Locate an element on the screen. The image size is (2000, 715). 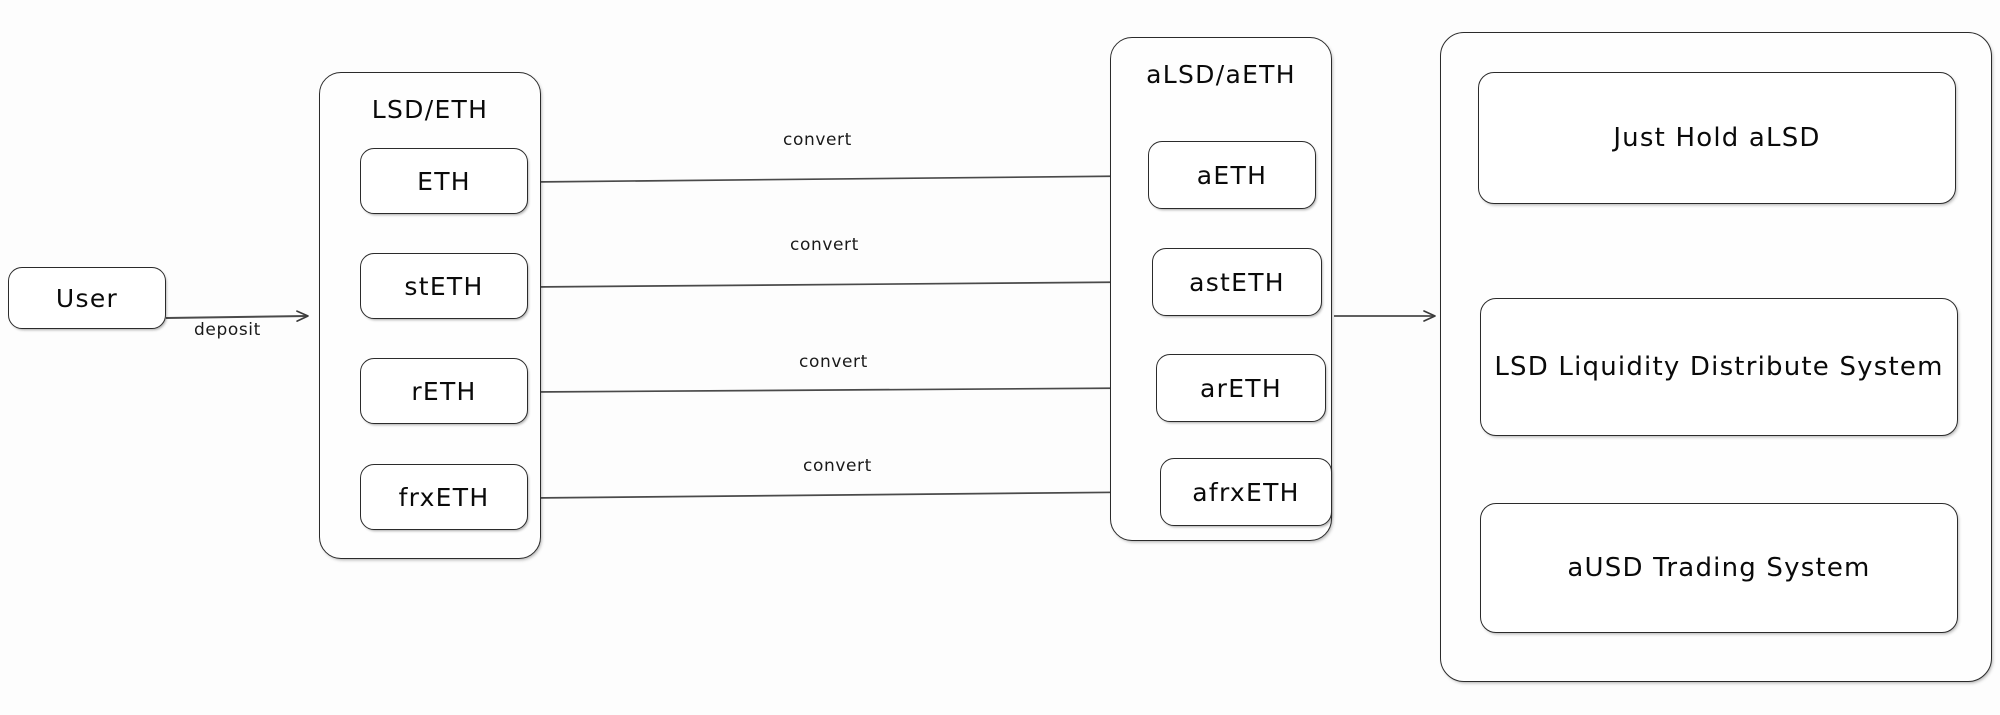
node-aeth-label: aETH is located at coordinates (1232, 175).